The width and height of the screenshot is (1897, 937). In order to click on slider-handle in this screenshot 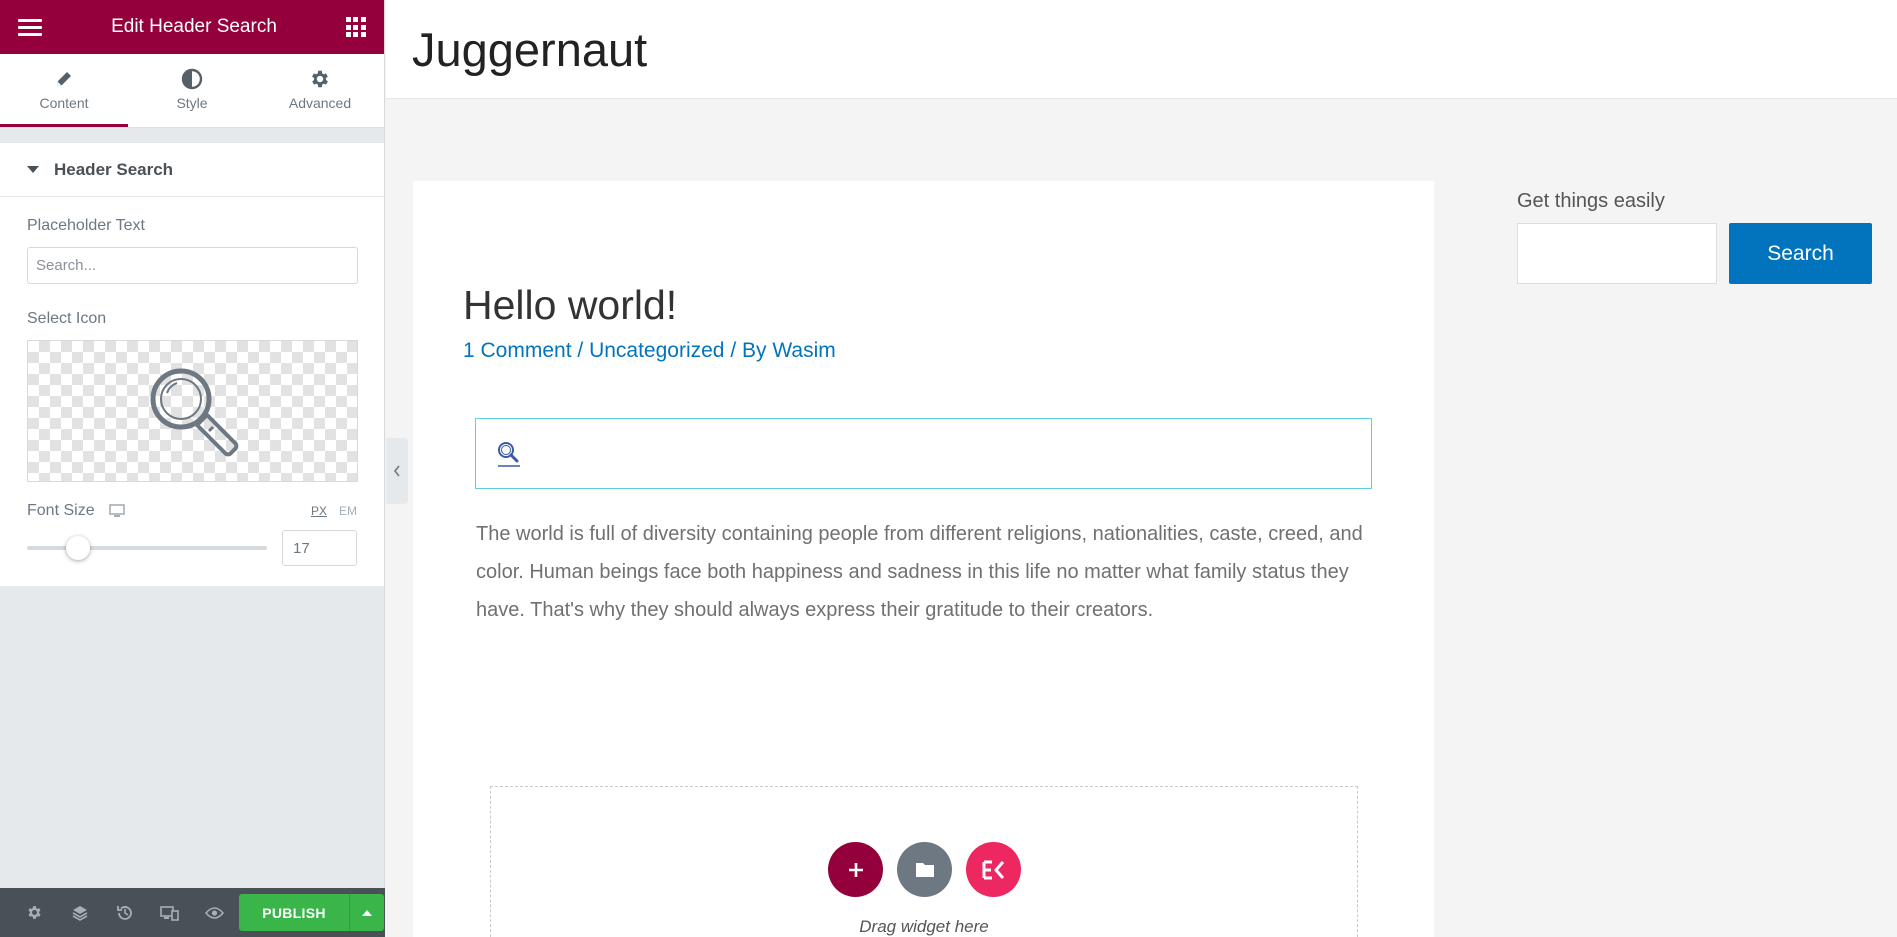, I will do `click(78, 548)`.